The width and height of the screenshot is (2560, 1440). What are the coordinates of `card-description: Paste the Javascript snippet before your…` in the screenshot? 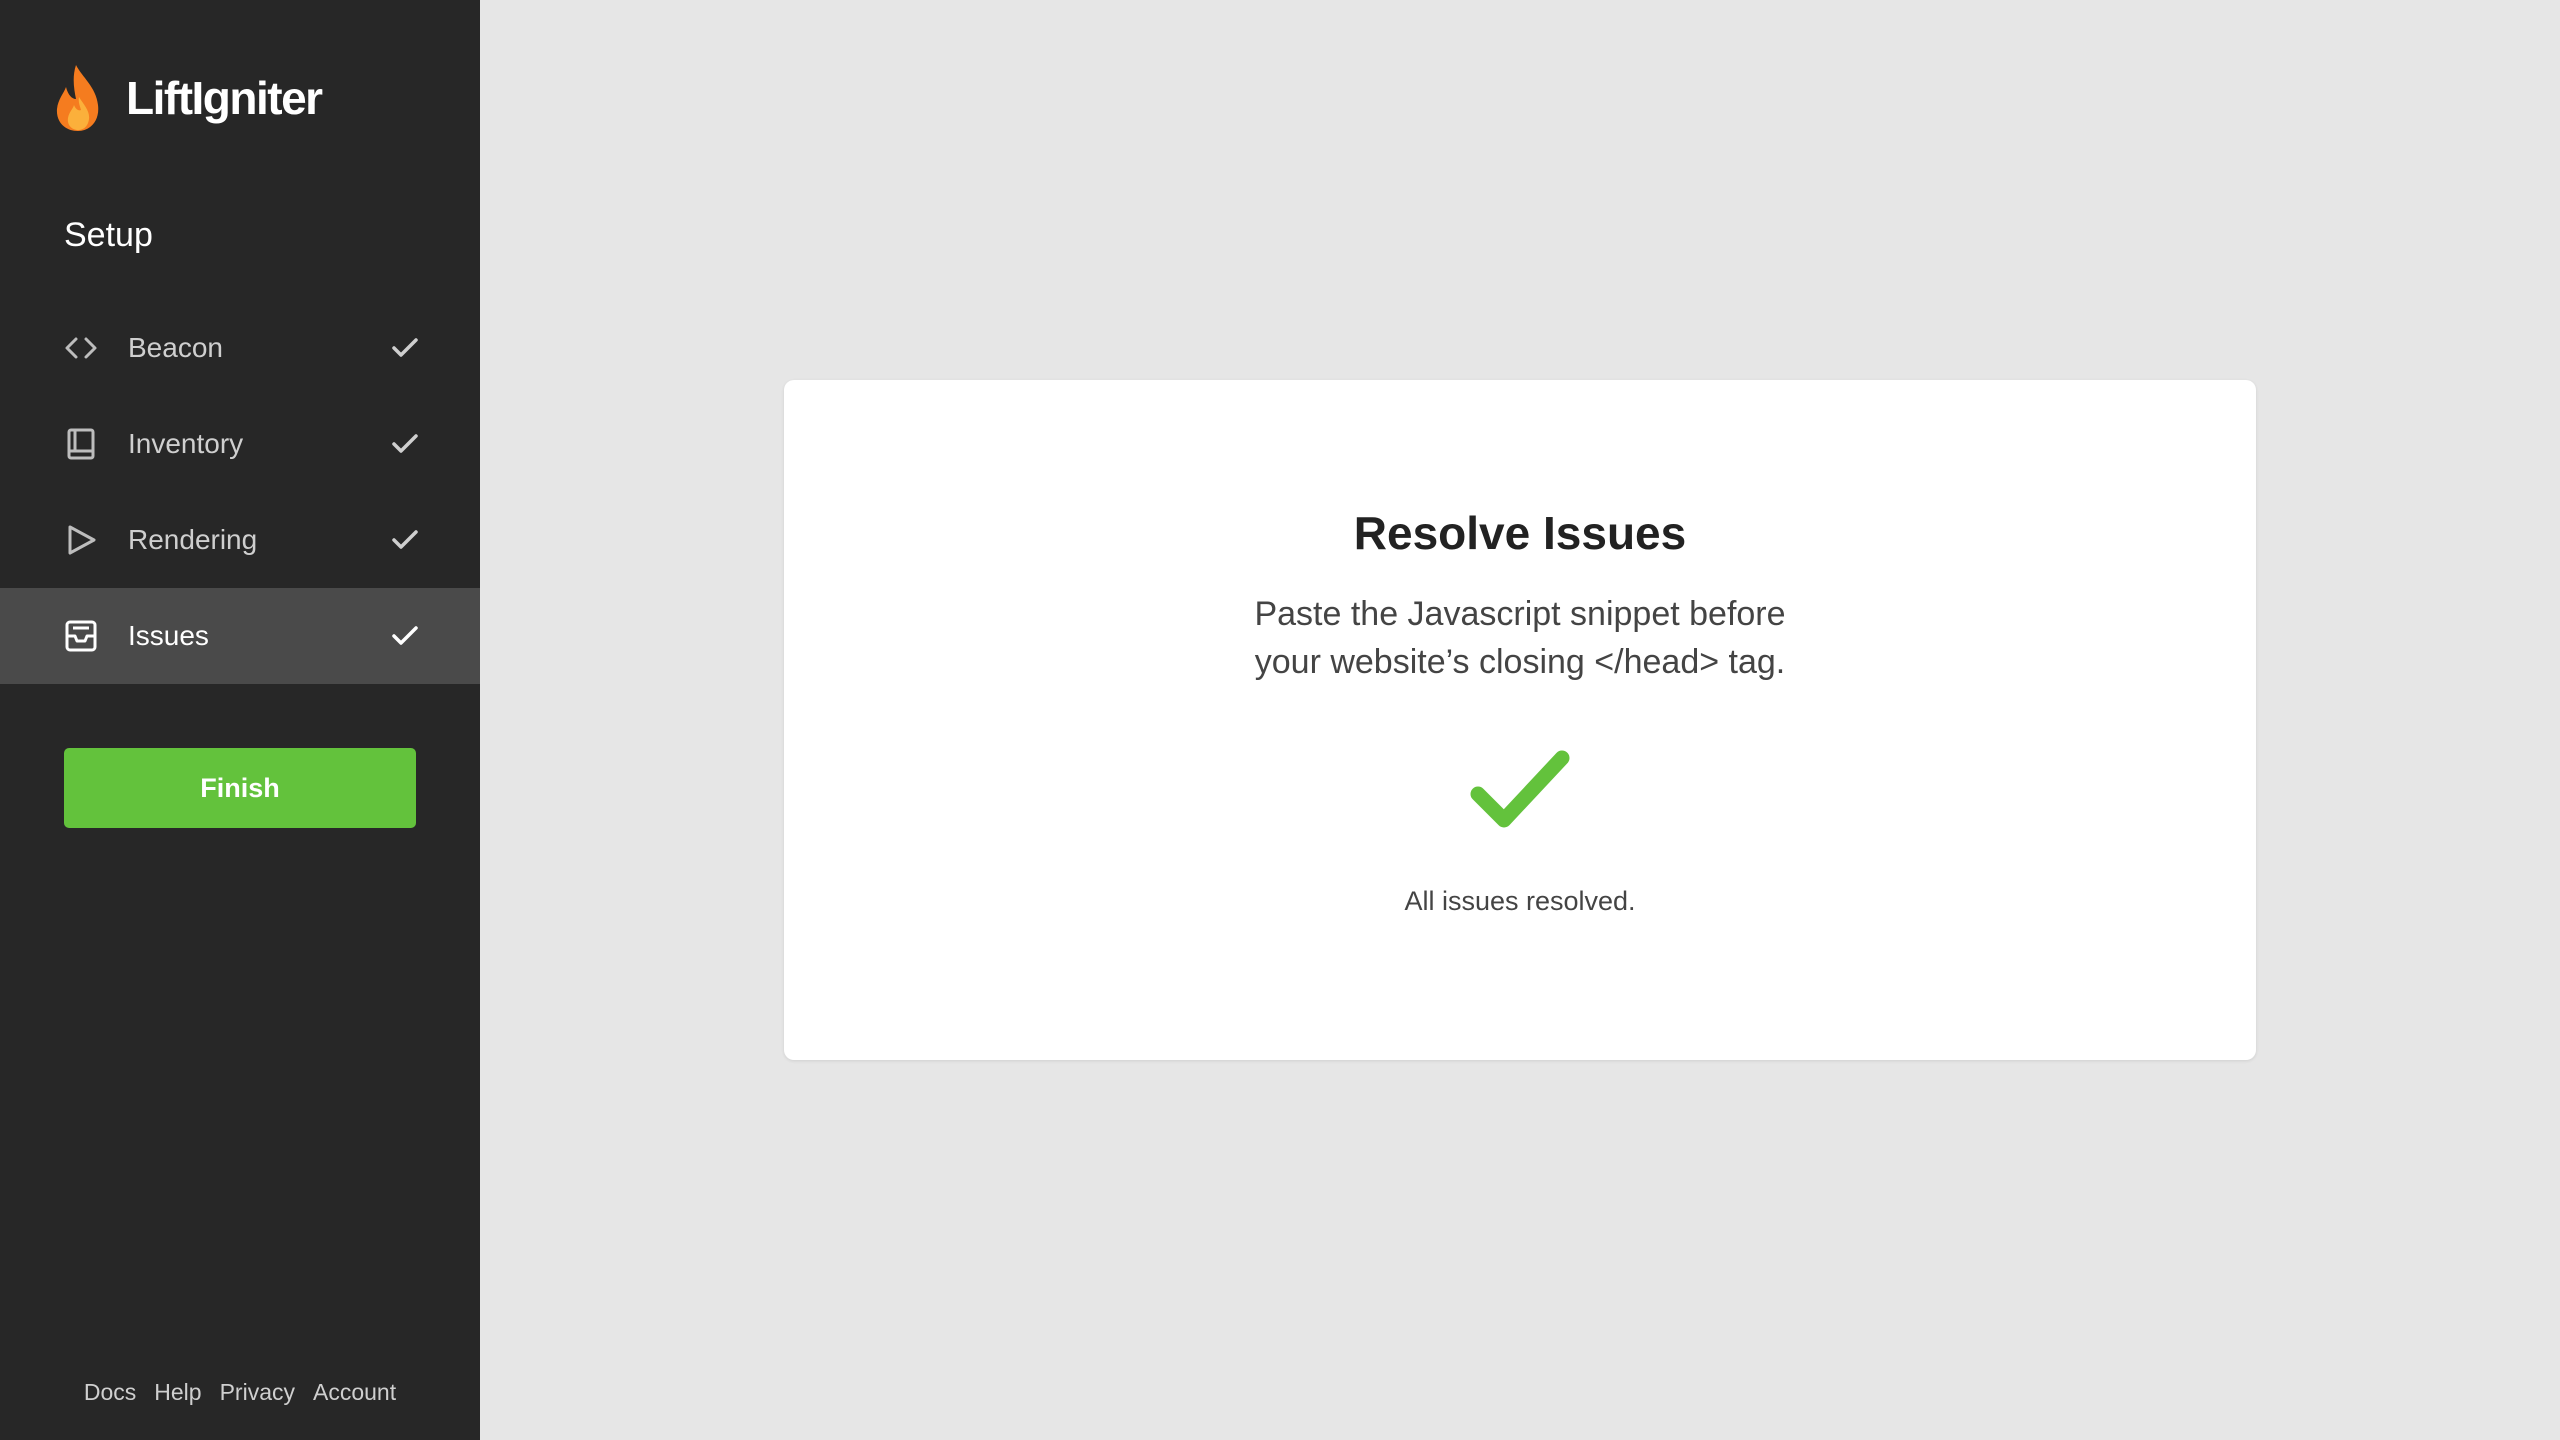 It's located at (1520, 638).